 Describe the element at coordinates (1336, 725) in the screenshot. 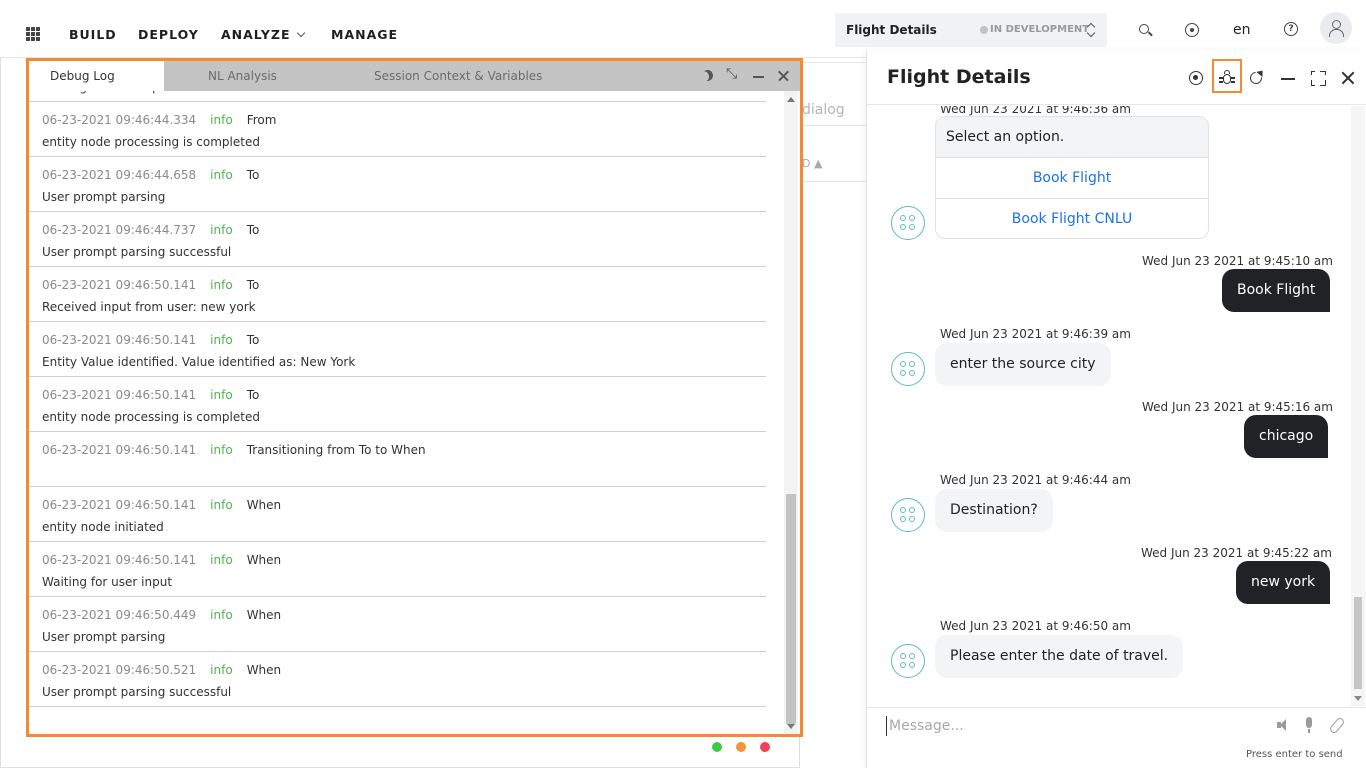

I see `attachment-icon` at that location.